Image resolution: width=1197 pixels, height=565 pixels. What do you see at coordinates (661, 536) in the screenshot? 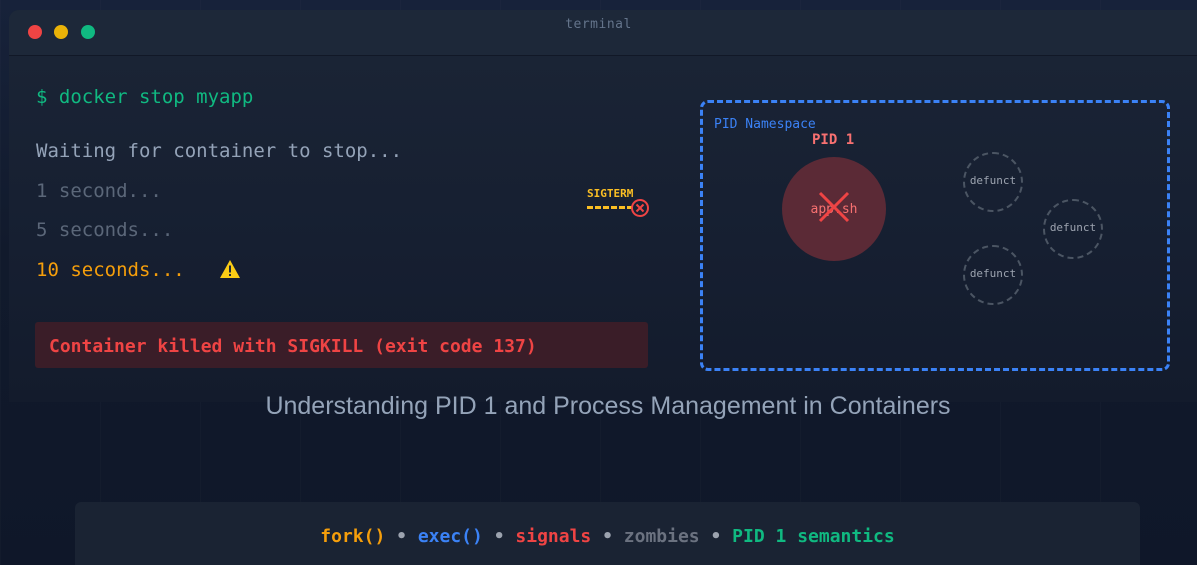
I see `topic-zombies: zombies` at bounding box center [661, 536].